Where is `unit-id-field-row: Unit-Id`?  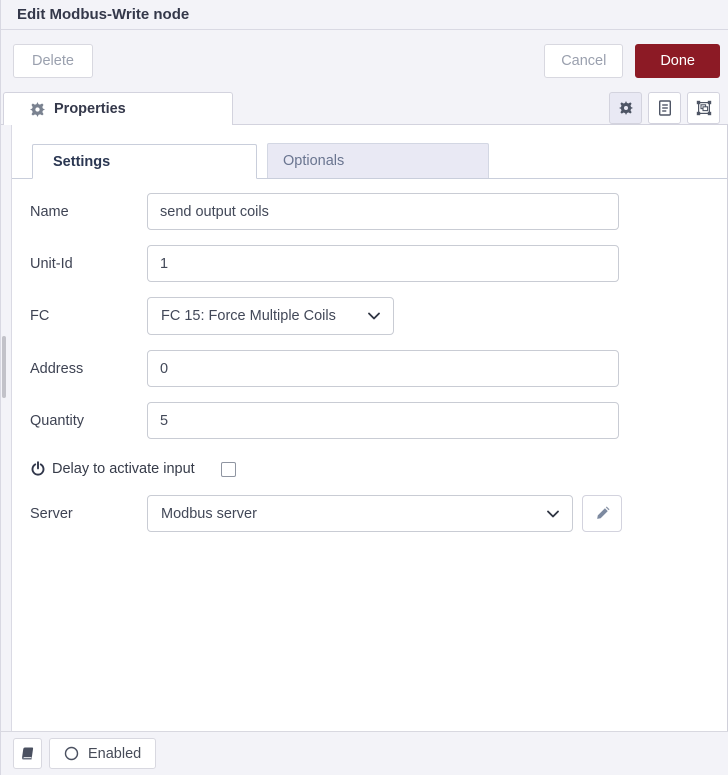 unit-id-field-row: Unit-Id is located at coordinates (378, 263).